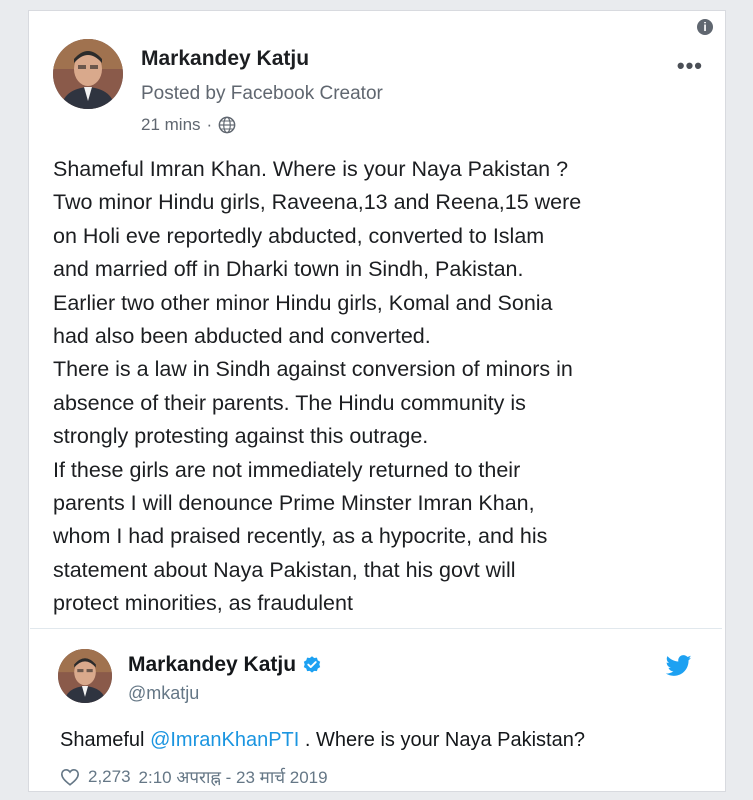 The height and width of the screenshot is (800, 753). I want to click on verified-badge-icon, so click(312, 664).